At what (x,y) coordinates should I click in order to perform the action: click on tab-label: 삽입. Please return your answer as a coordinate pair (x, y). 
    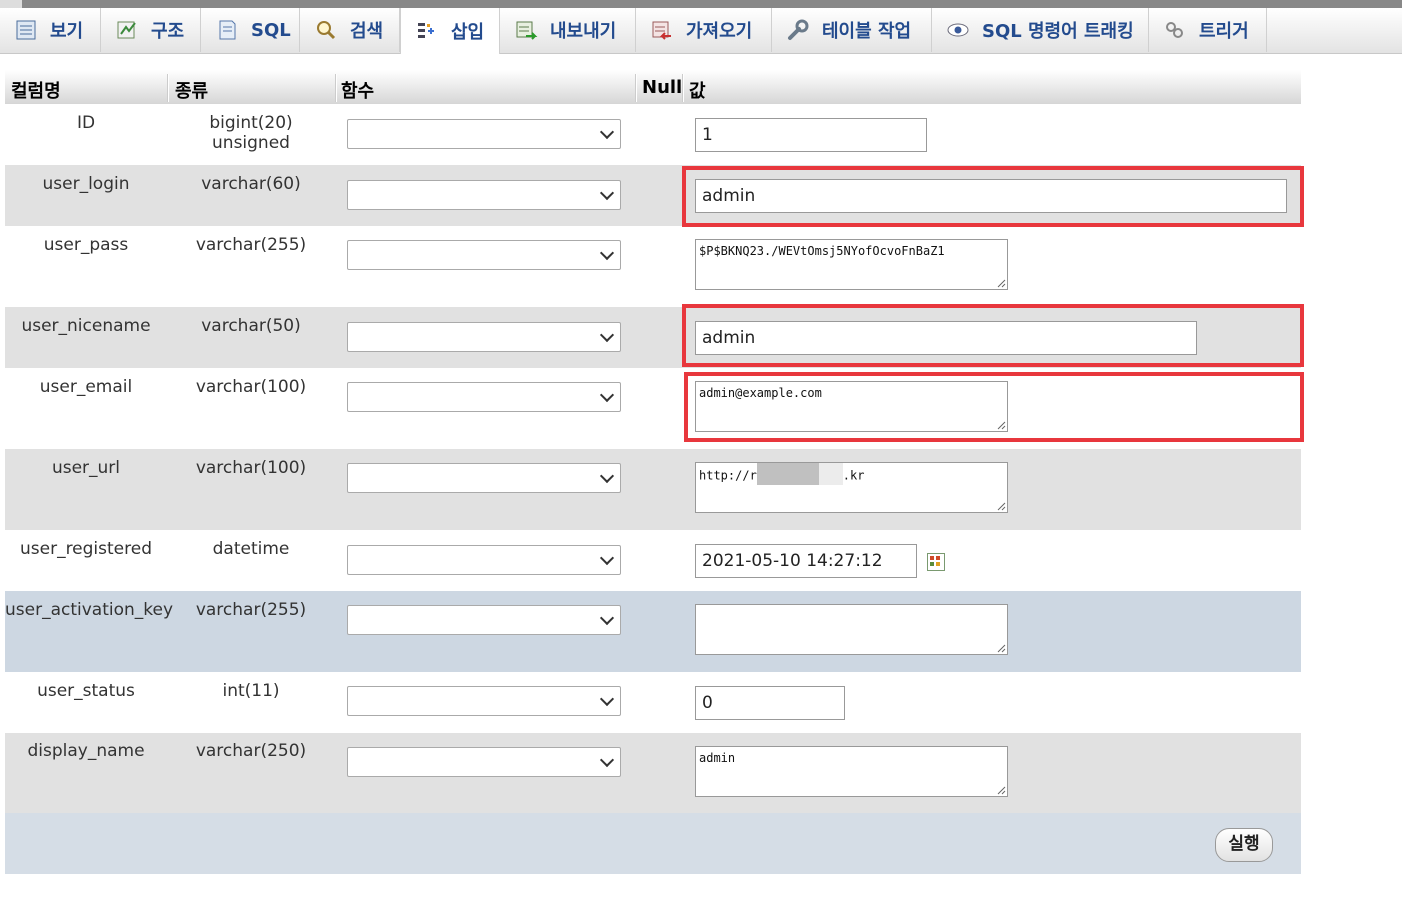
    Looking at the image, I should click on (468, 32).